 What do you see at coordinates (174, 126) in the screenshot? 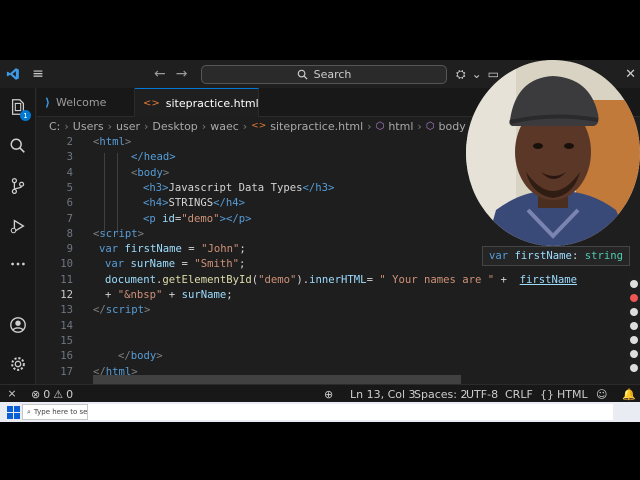
I see `breadcrumb-item: Desktop` at bounding box center [174, 126].